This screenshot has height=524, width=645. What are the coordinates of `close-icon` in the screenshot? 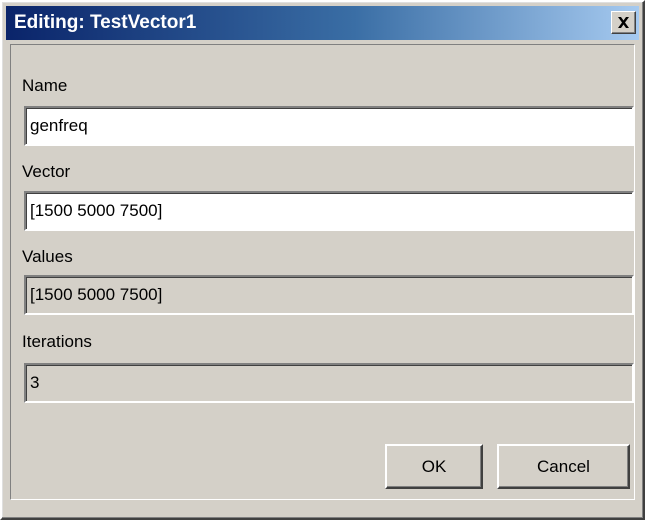 It's located at (623, 22).